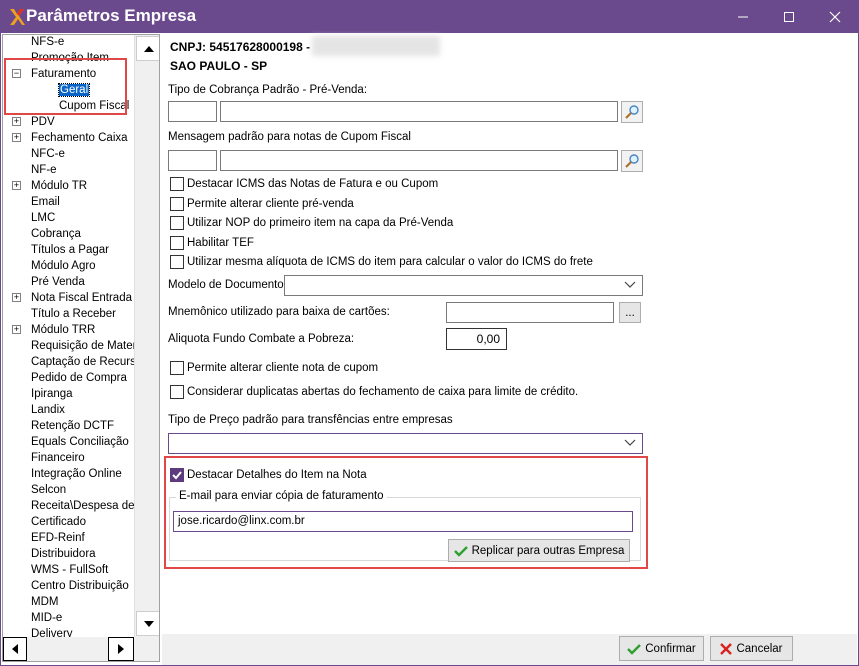 Image resolution: width=859 pixels, height=666 pixels. I want to click on cancelar-button: Cancelar, so click(751, 648).